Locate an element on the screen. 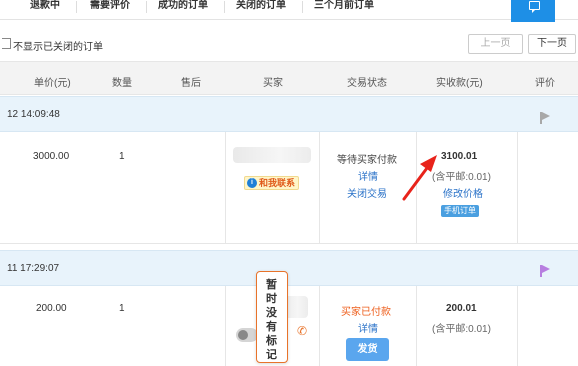  order-time: 11 17:29:07 is located at coordinates (33, 268).